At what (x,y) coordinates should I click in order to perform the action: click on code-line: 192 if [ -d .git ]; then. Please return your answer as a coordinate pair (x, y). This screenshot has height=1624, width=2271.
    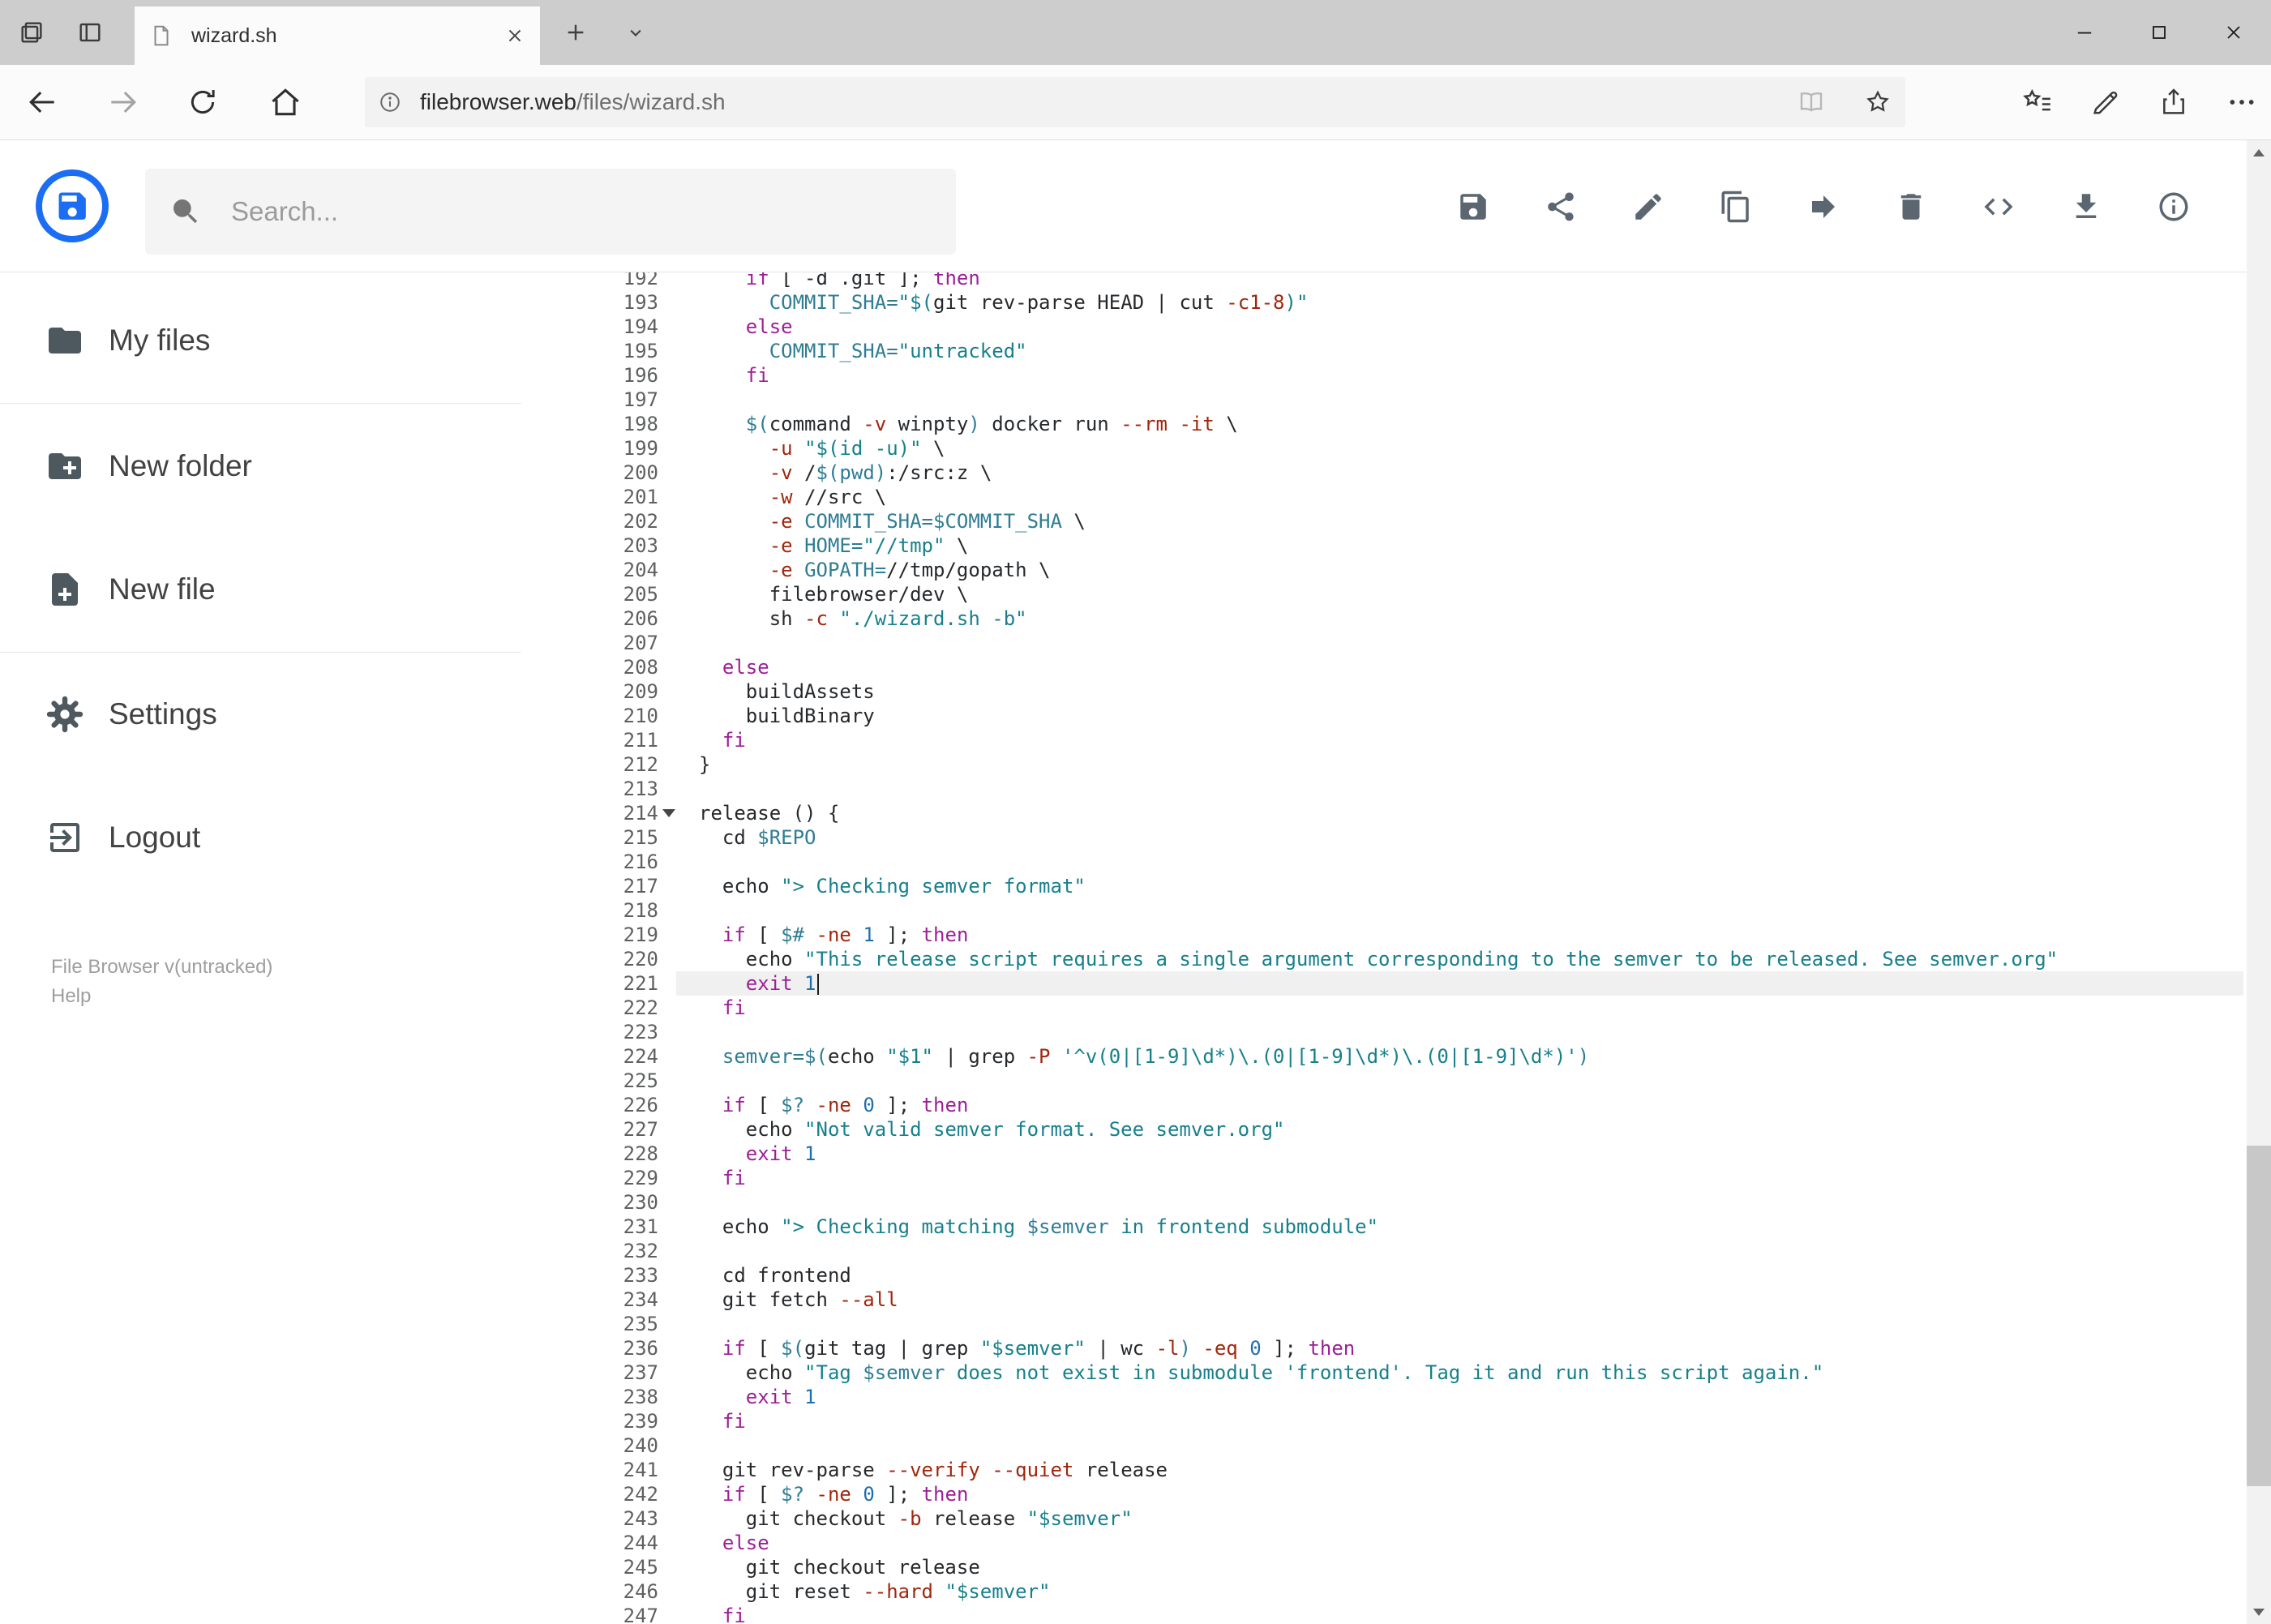
    Looking at the image, I should click on (1422, 281).